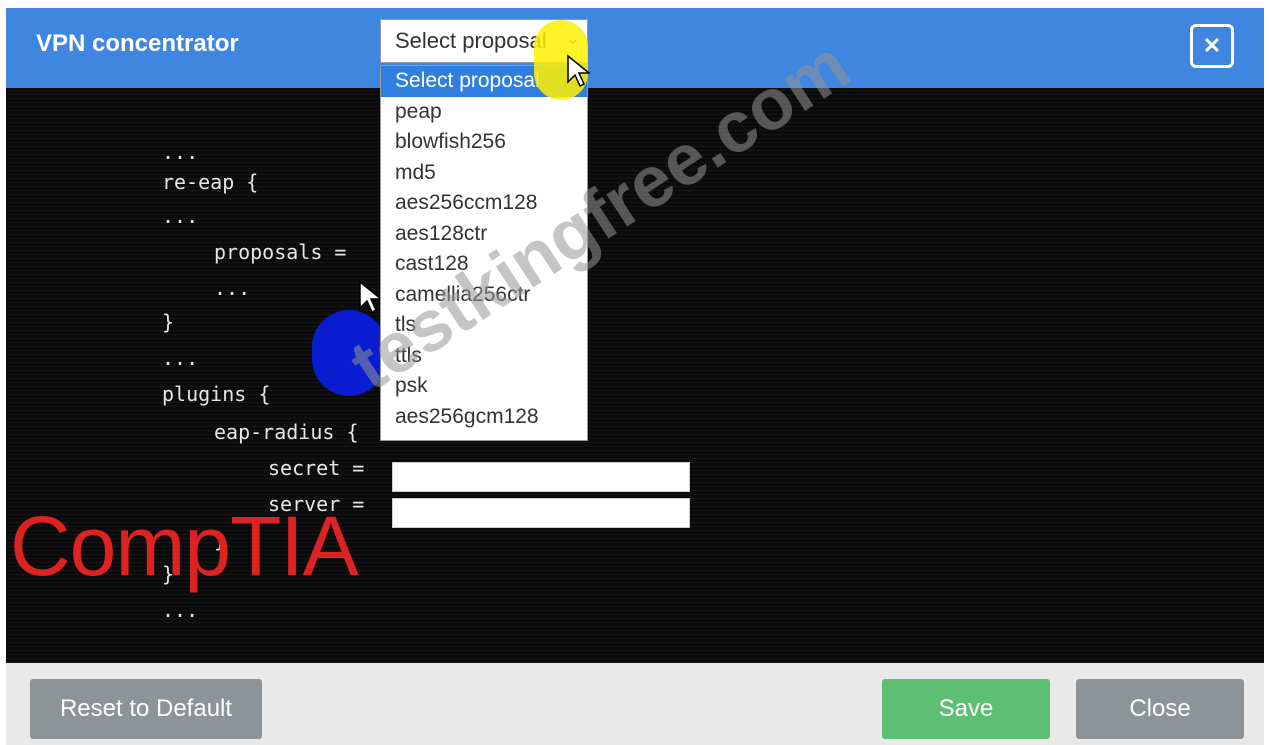  I want to click on close-icon: ✕, so click(1212, 46).